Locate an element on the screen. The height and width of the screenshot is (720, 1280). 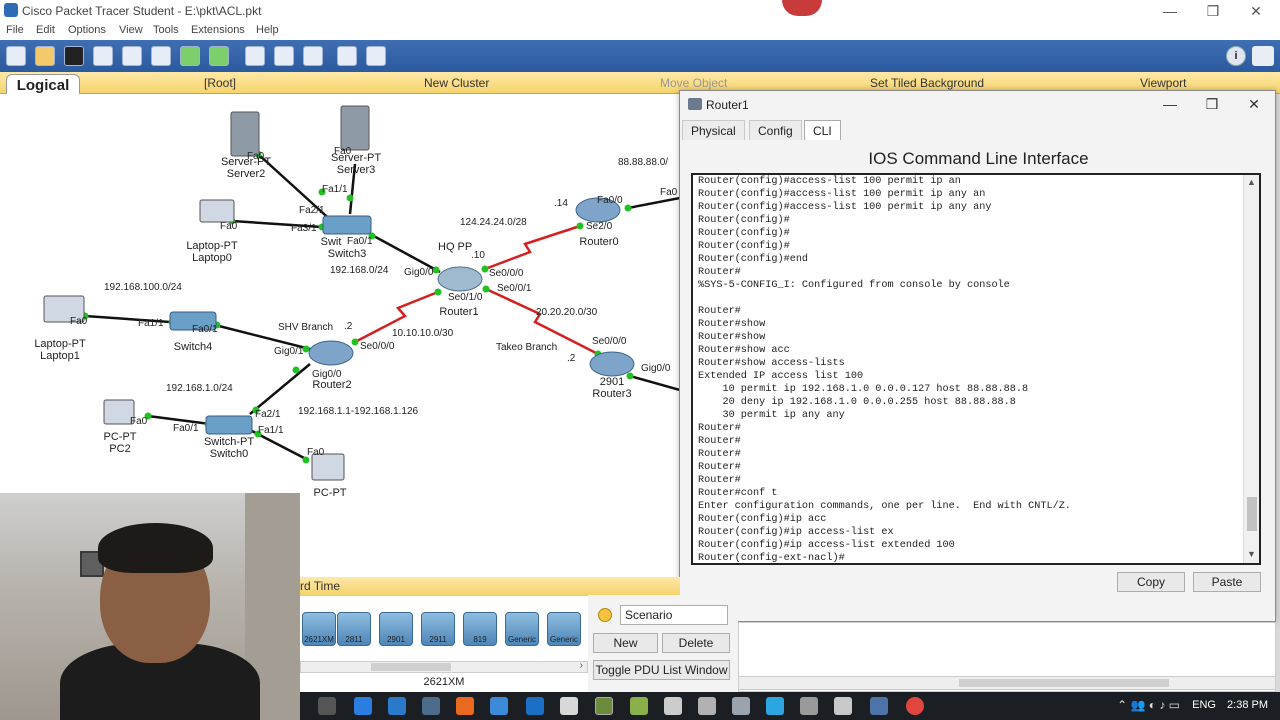
info-icon: i is located at coordinates (1236, 56).